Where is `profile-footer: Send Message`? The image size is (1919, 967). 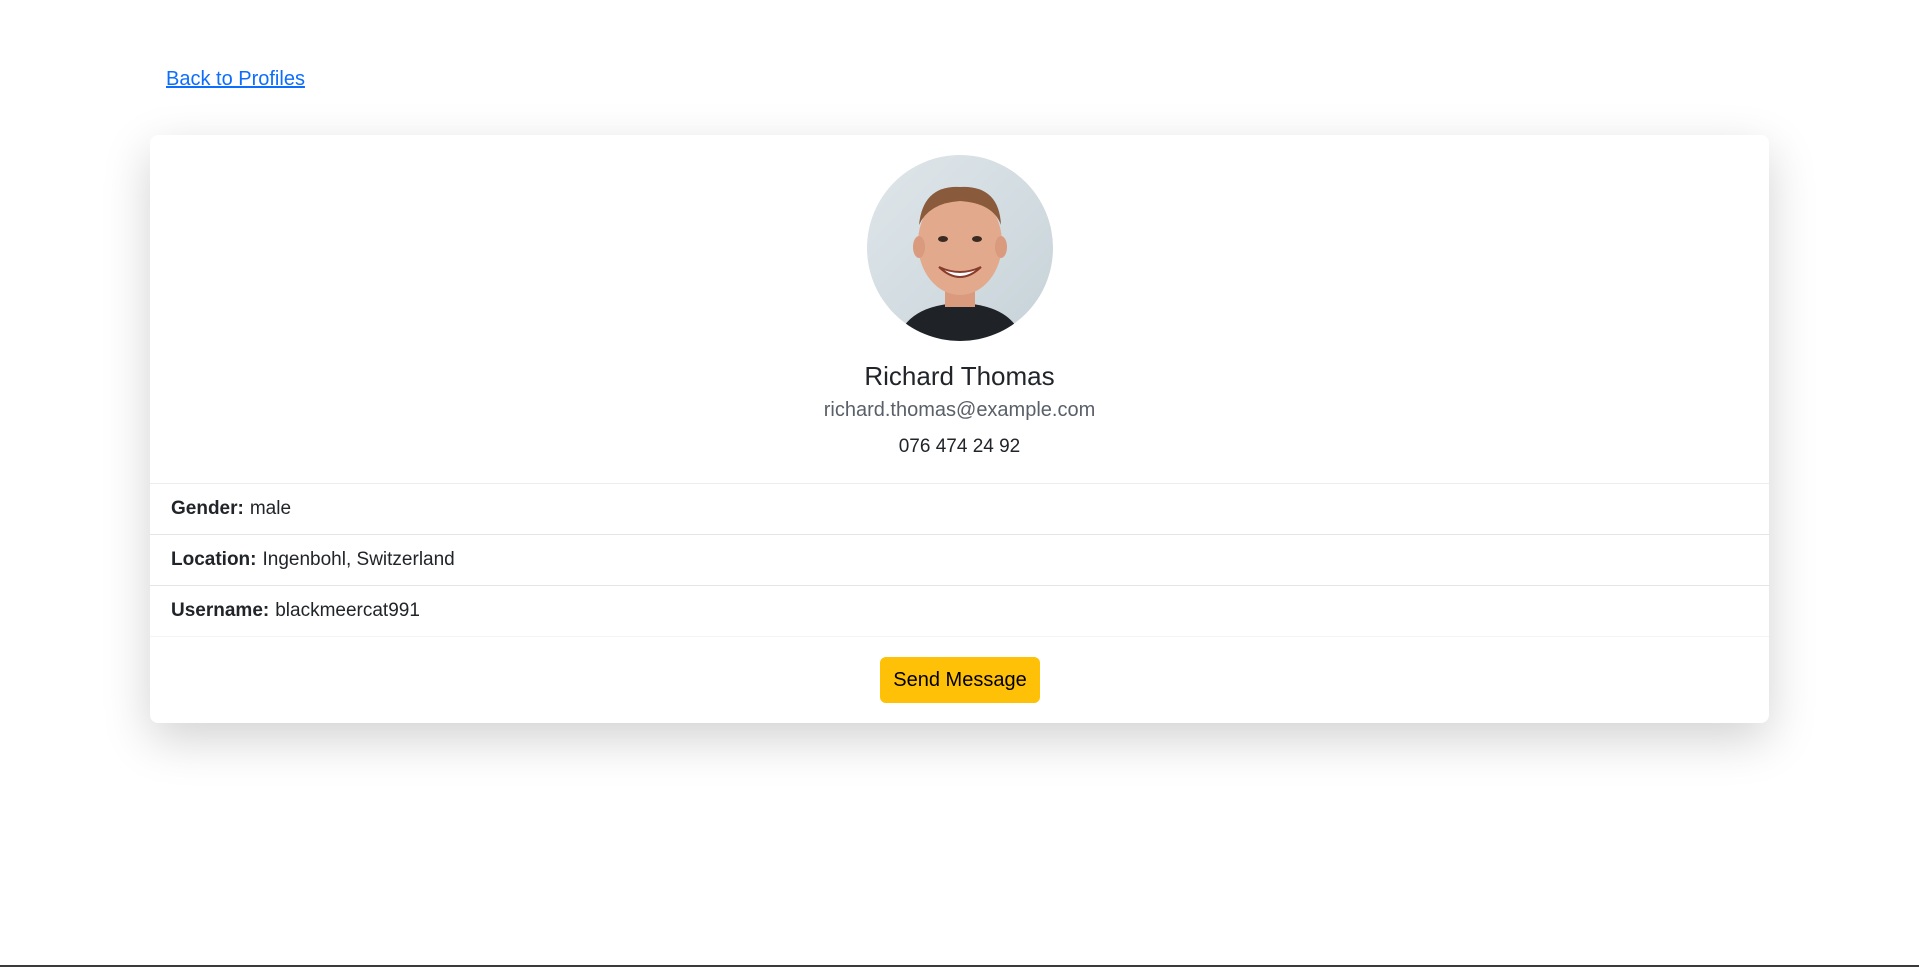
profile-footer: Send Message is located at coordinates (959, 679).